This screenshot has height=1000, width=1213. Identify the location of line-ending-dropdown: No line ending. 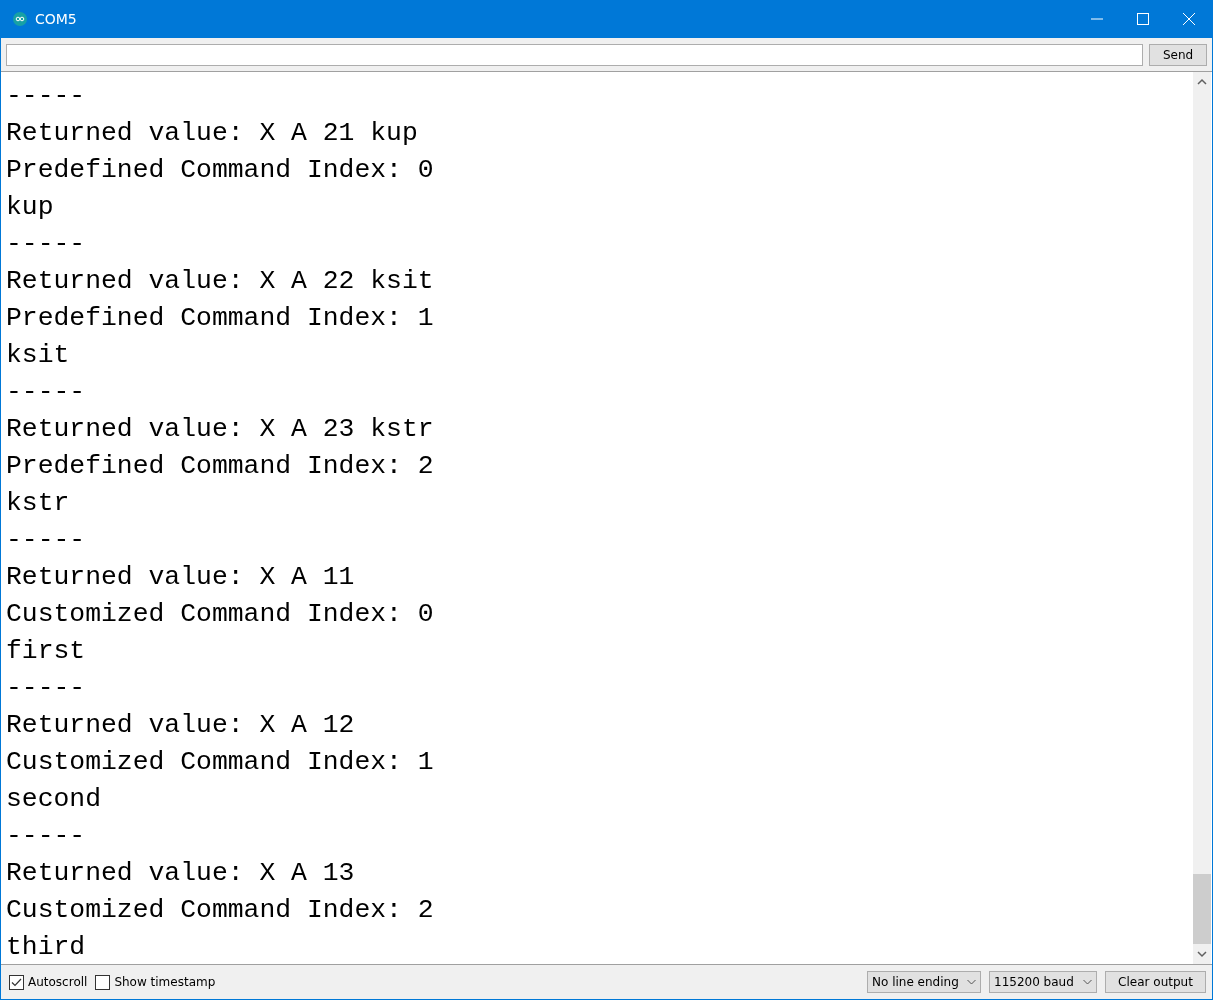
(924, 982).